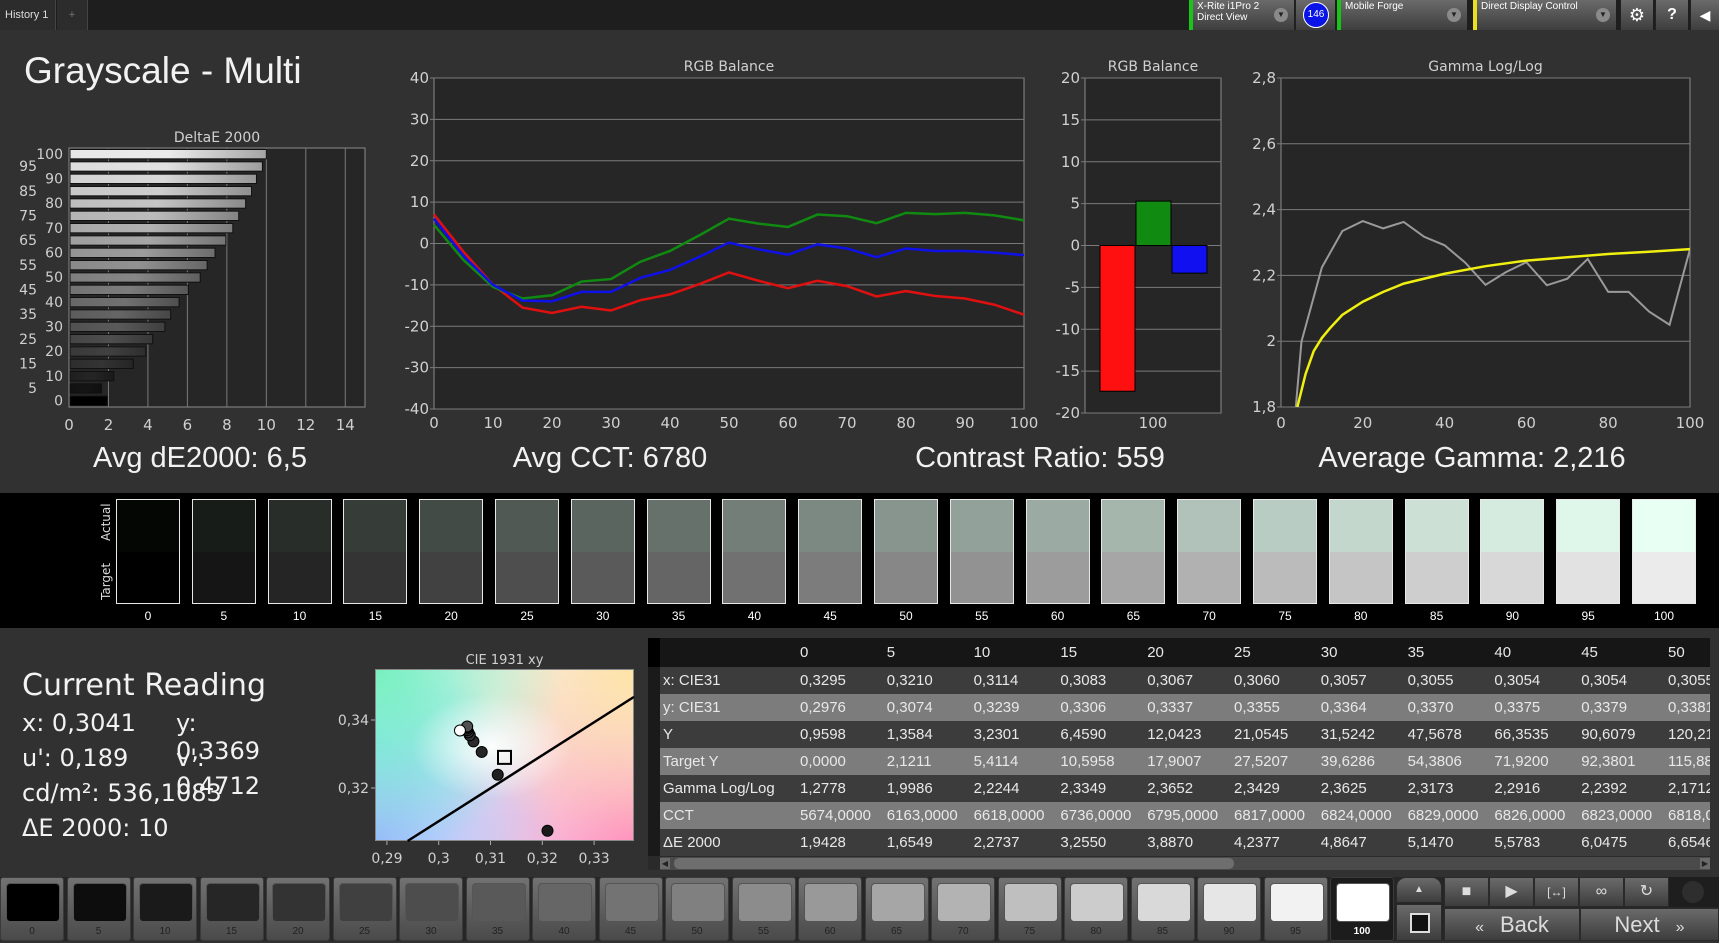 Image resolution: width=1719 pixels, height=943 pixels. I want to click on rgb-line-x-tick-label: 20, so click(551, 423).